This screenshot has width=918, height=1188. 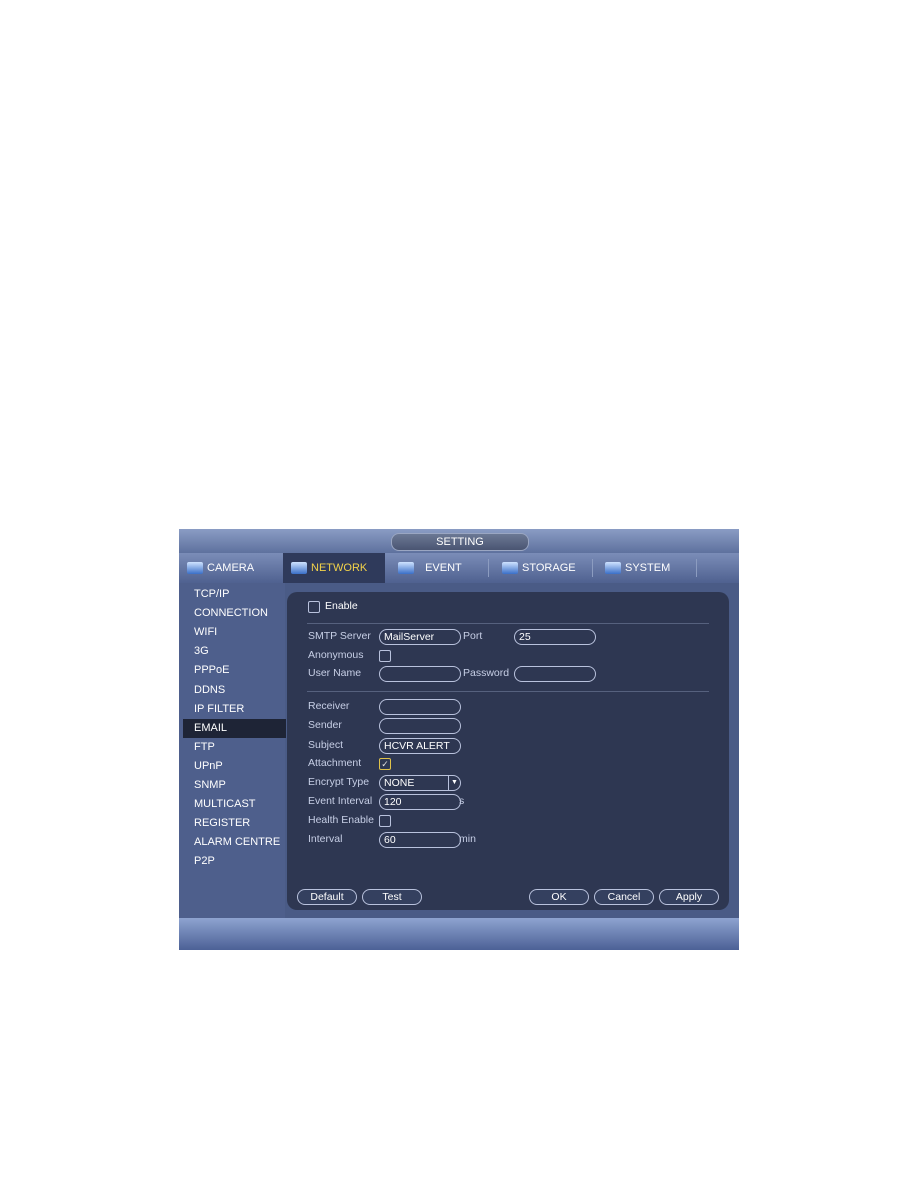 I want to click on system-icon, so click(x=613, y=568).